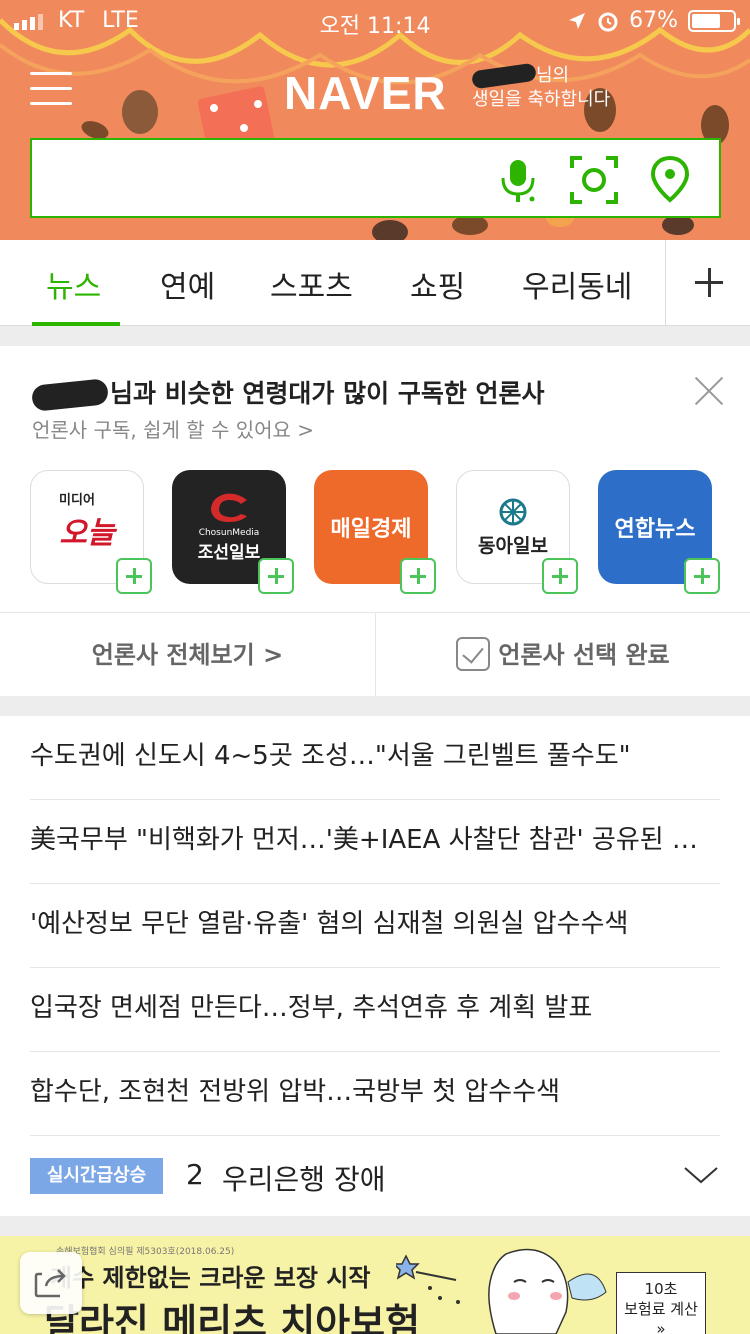 This screenshot has height=1334, width=750. I want to click on location-arrow-icon, so click(577, 20).